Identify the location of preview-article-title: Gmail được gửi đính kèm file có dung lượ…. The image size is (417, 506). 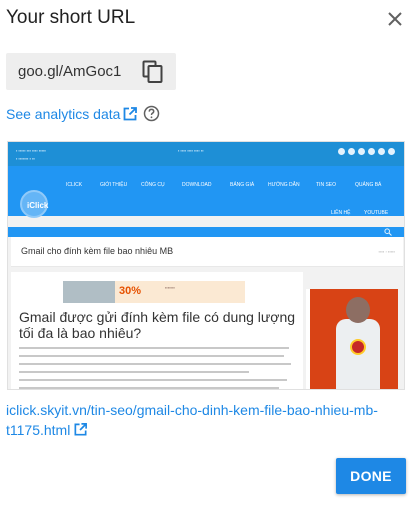
(157, 325).